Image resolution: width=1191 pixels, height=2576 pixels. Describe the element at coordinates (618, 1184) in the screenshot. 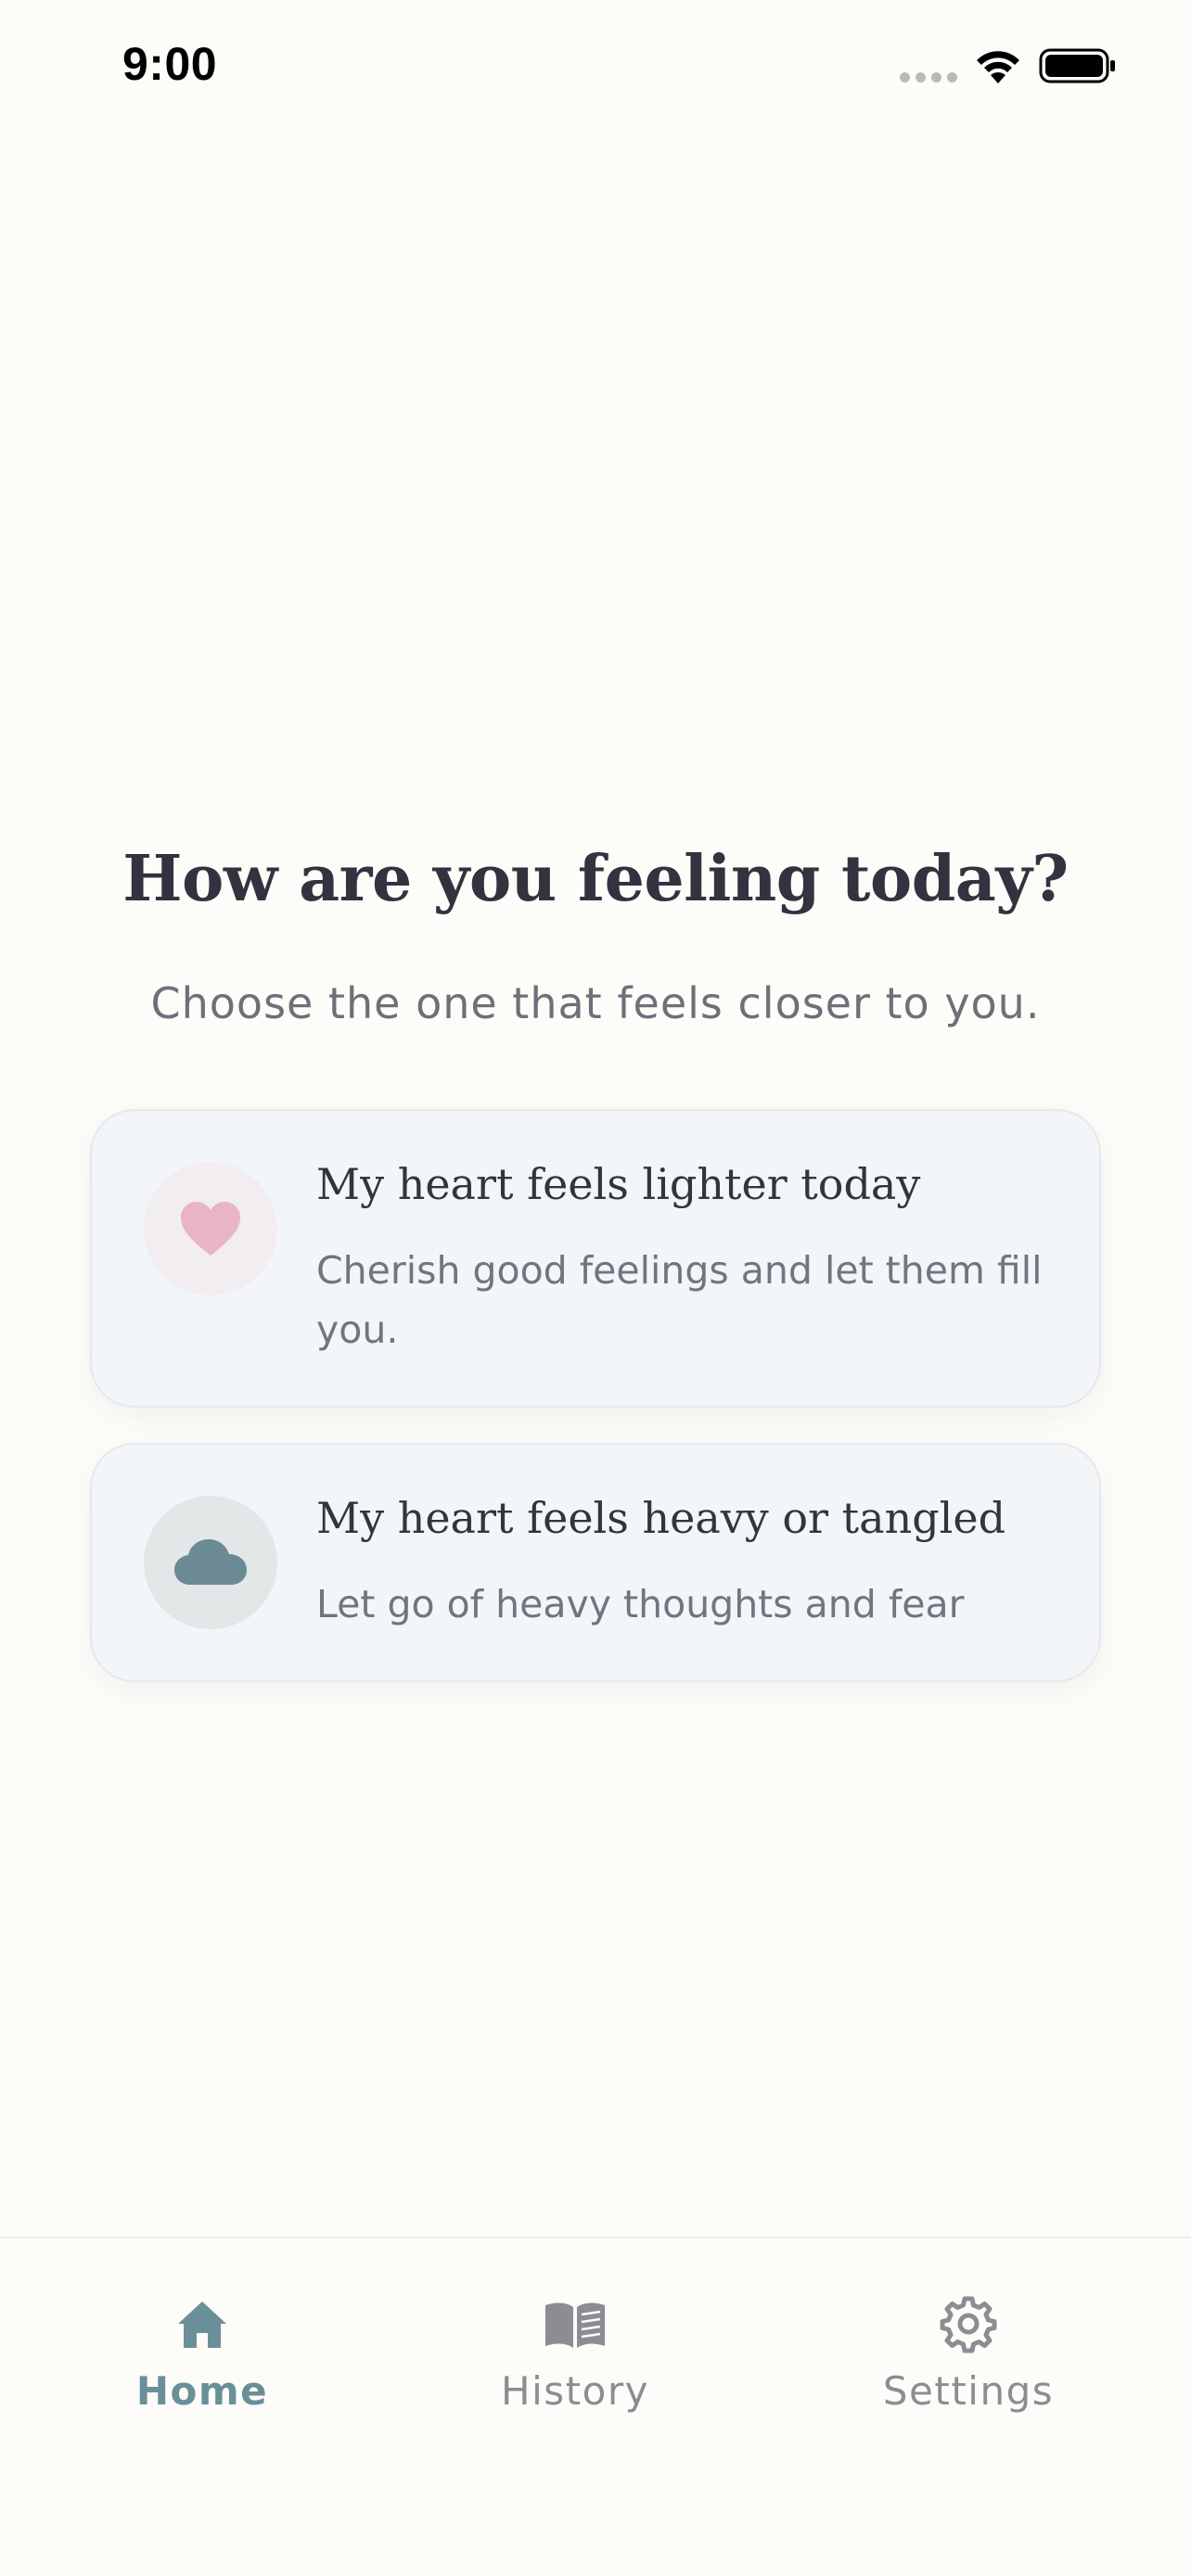

I see `mood-option-title: My heart feels lighter today` at that location.